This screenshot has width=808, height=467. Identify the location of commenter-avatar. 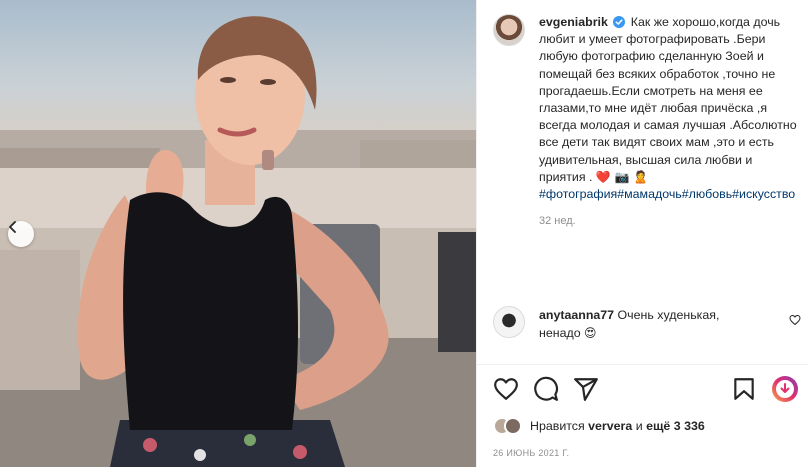
(509, 322).